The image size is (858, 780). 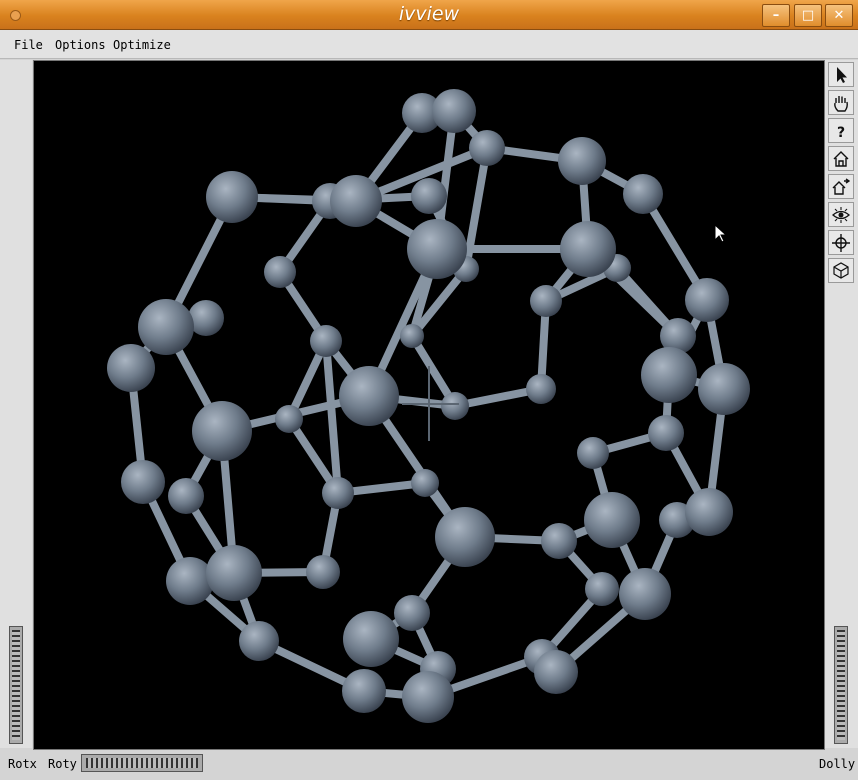 I want to click on minimize-button: –, so click(x=776, y=15).